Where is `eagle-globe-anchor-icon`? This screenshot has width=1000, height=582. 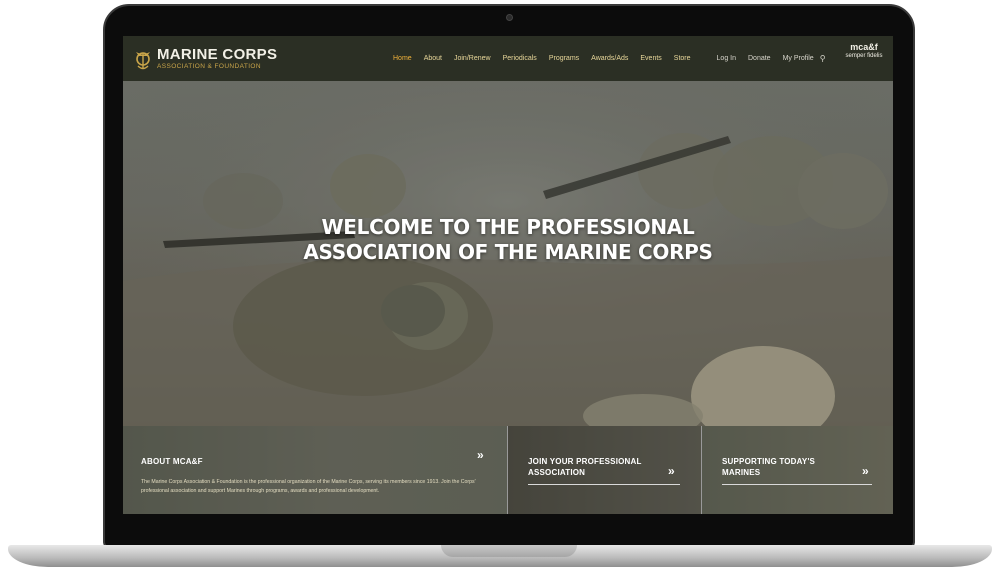
eagle-globe-anchor-icon is located at coordinates (143, 60).